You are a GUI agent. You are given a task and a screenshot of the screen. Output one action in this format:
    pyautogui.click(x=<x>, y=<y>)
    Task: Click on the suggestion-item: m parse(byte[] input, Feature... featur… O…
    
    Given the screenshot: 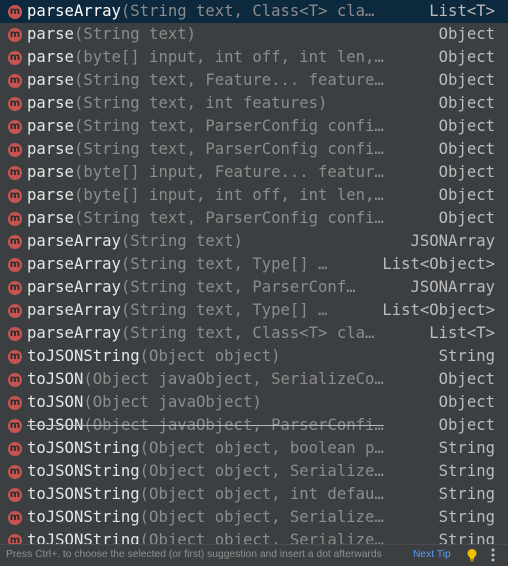 What is the action you would take?
    pyautogui.click(x=254, y=172)
    